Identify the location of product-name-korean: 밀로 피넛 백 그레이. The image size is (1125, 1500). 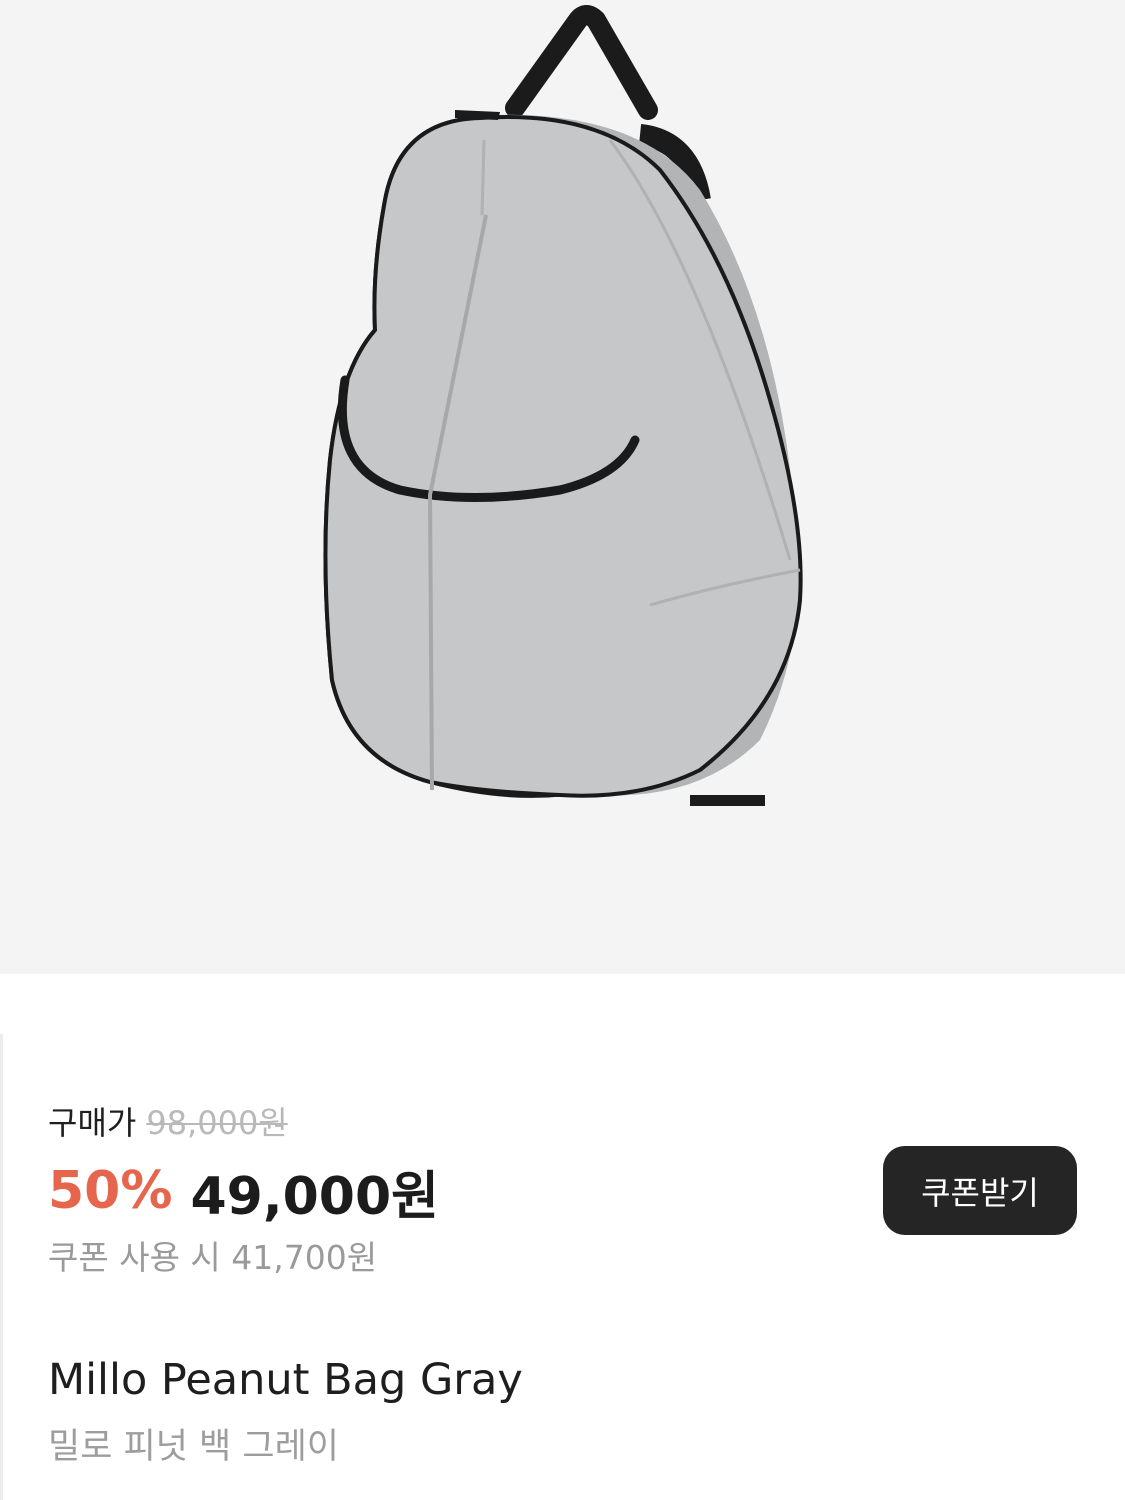
(193, 1447).